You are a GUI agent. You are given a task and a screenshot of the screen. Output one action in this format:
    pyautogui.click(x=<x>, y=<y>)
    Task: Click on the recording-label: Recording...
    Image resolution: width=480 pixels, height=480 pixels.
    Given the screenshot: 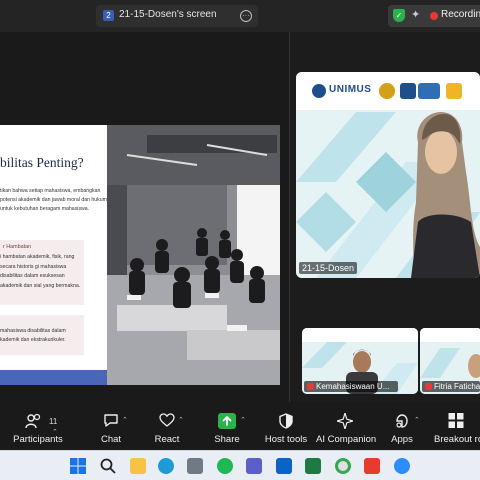 What is the action you would take?
    pyautogui.click(x=460, y=14)
    